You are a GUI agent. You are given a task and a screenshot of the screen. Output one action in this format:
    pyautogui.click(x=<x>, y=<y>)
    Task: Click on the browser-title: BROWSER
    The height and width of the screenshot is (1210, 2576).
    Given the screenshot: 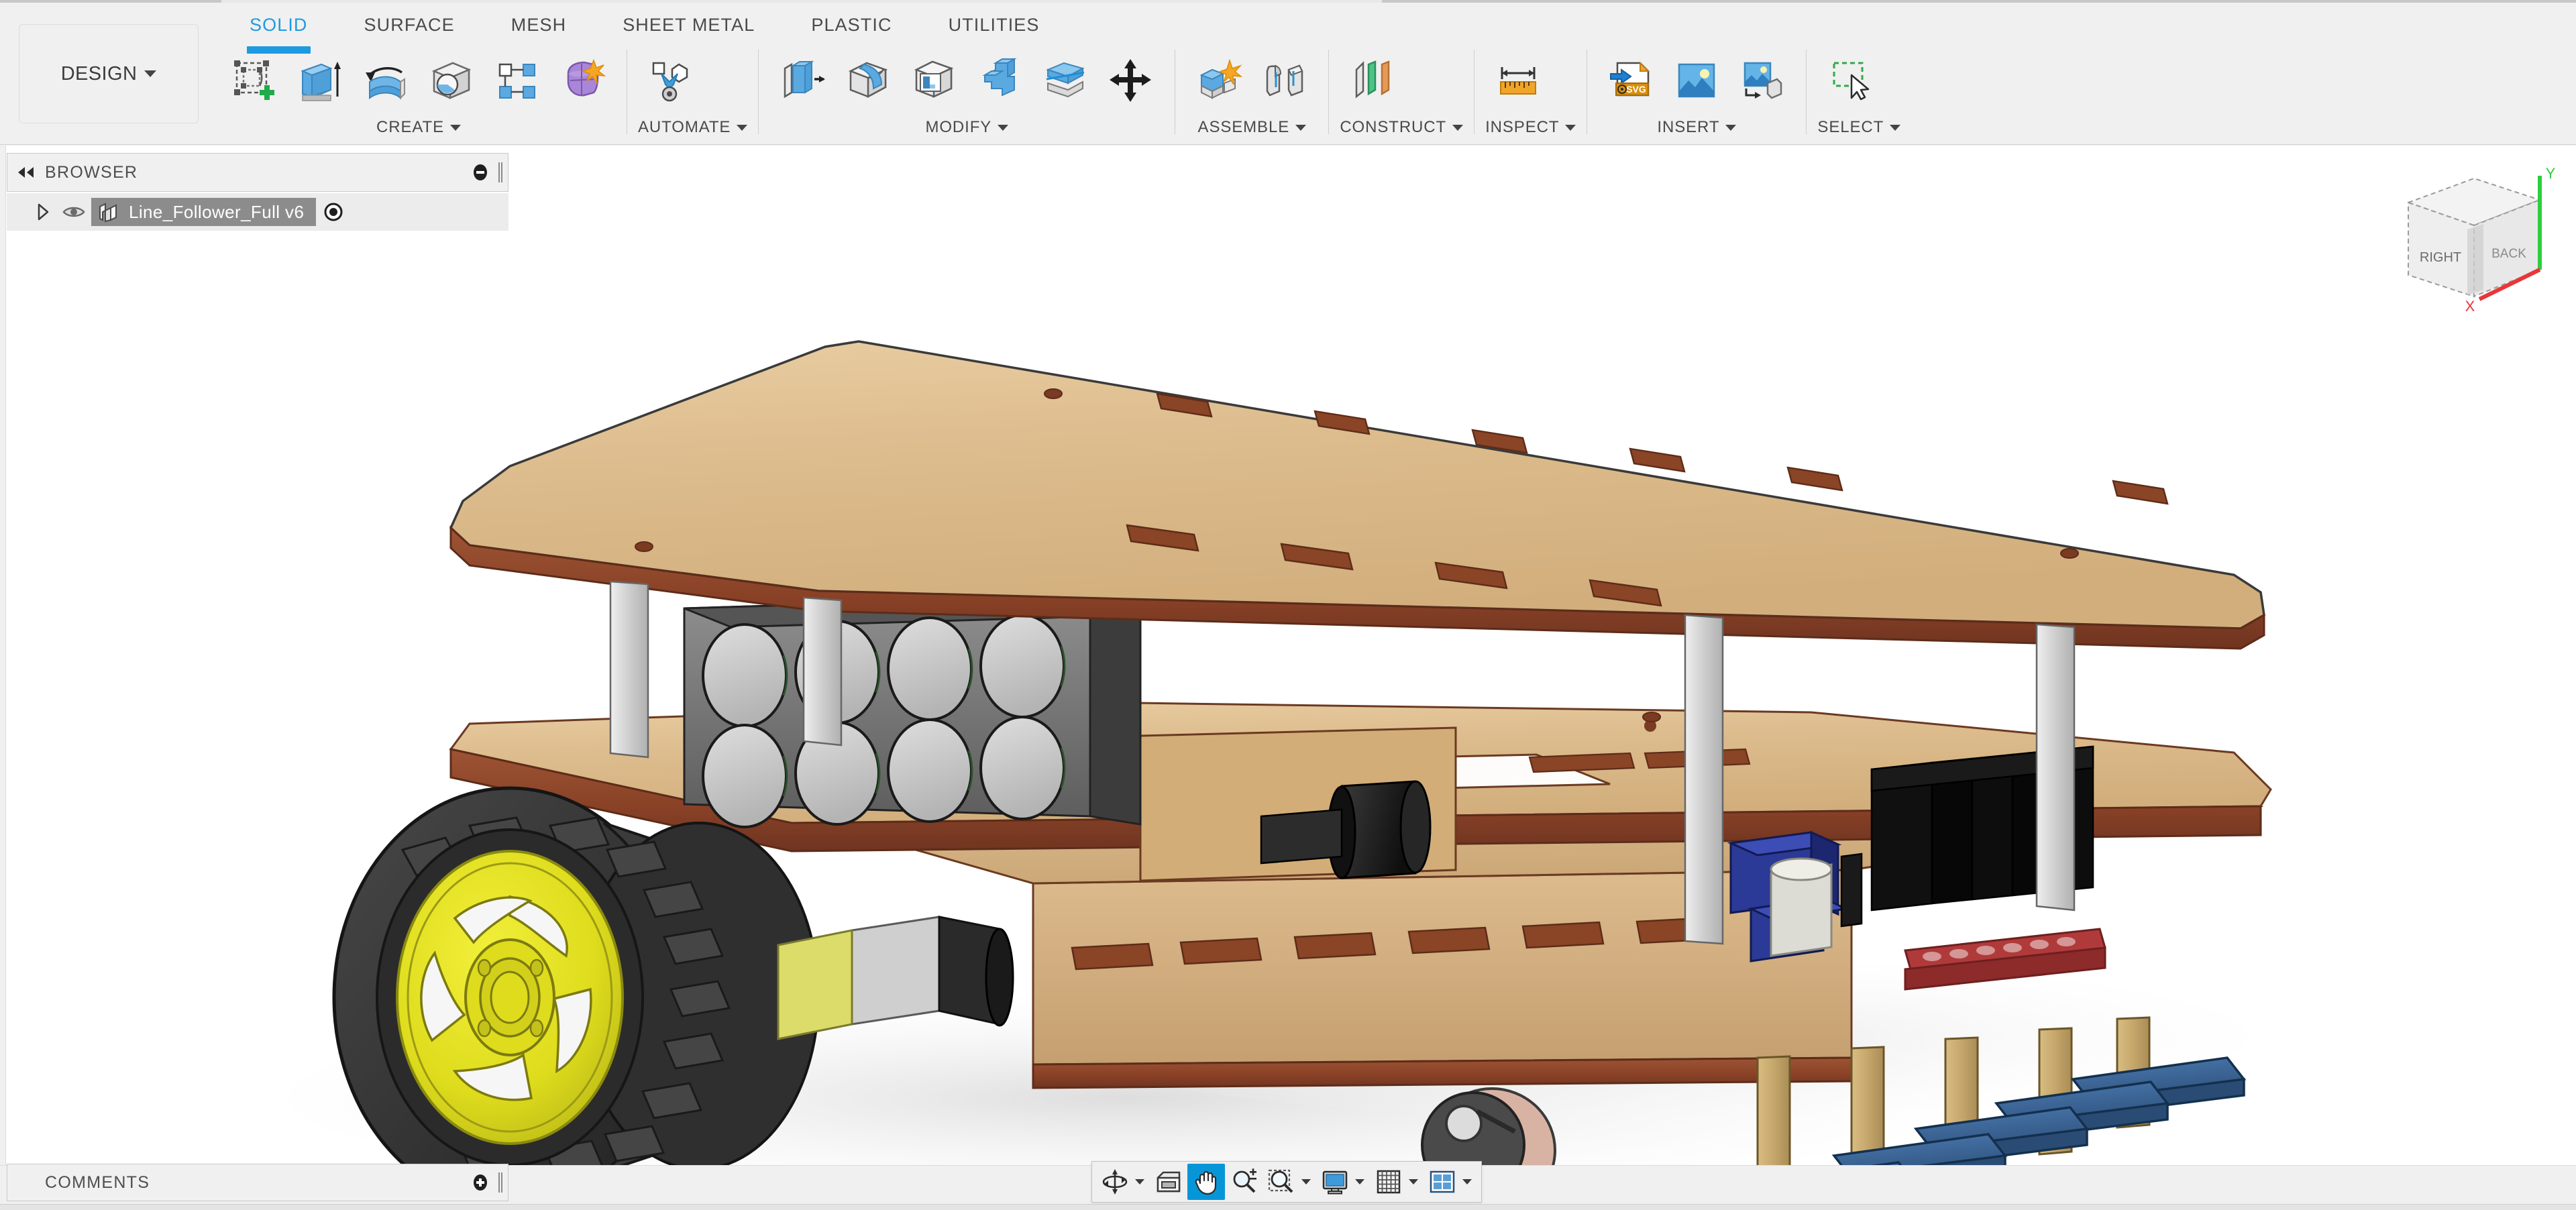 What is the action you would take?
    pyautogui.click(x=91, y=172)
    